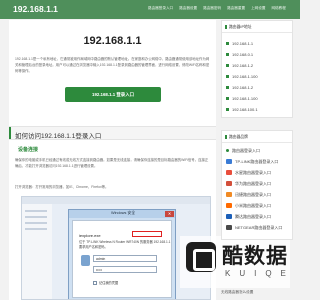 Image resolution: width=320 pixels, height=300 pixels. I want to click on nav-item-tutorials: 网络教程, so click(278, 8).